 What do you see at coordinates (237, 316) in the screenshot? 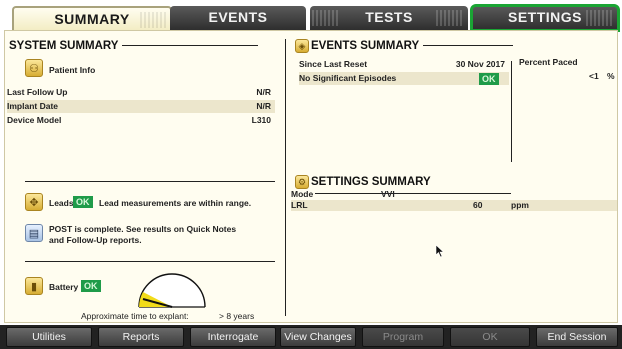
I see `explant-value: > 8 years` at bounding box center [237, 316].